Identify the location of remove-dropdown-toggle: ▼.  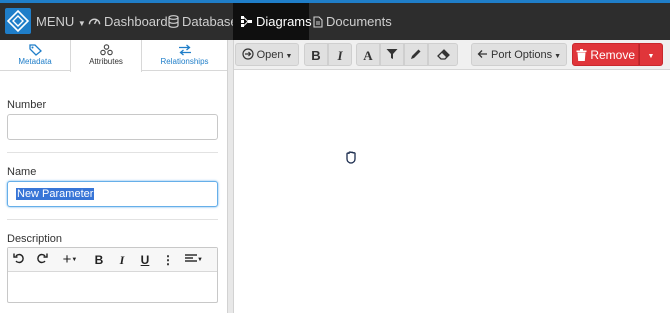
(651, 54).